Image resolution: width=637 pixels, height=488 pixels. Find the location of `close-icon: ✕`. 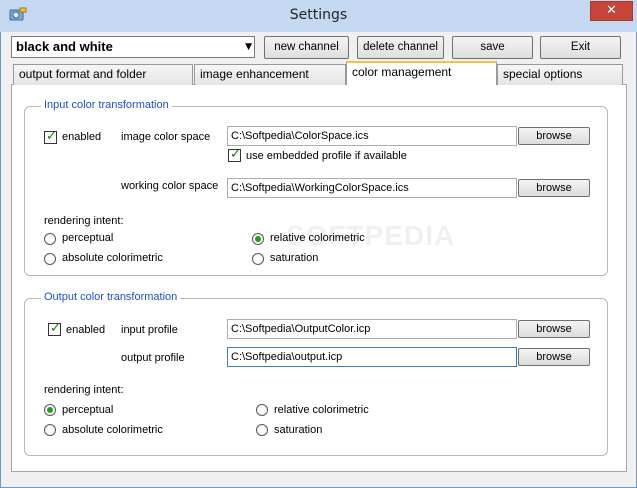

close-icon: ✕ is located at coordinates (611, 11).